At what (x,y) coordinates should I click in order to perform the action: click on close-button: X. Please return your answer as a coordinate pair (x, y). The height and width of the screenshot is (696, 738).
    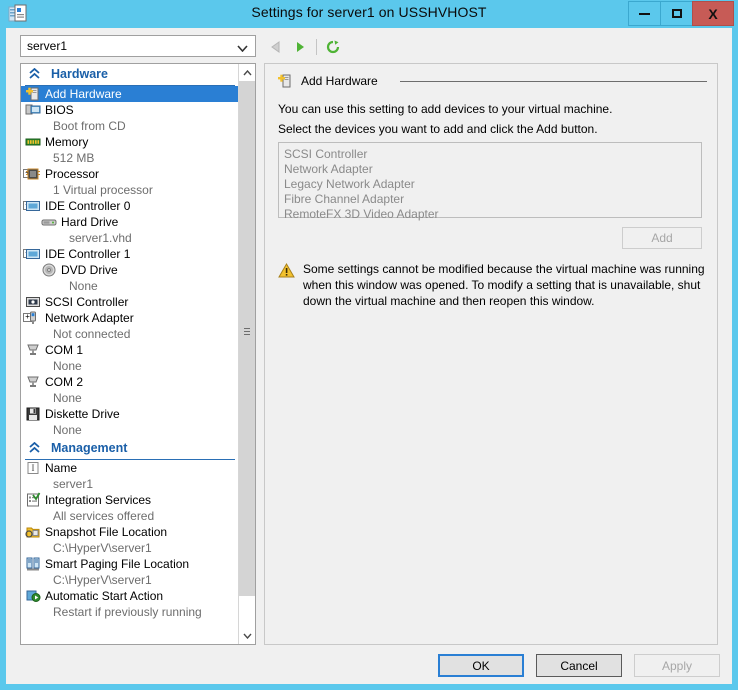
    Looking at the image, I should click on (713, 13).